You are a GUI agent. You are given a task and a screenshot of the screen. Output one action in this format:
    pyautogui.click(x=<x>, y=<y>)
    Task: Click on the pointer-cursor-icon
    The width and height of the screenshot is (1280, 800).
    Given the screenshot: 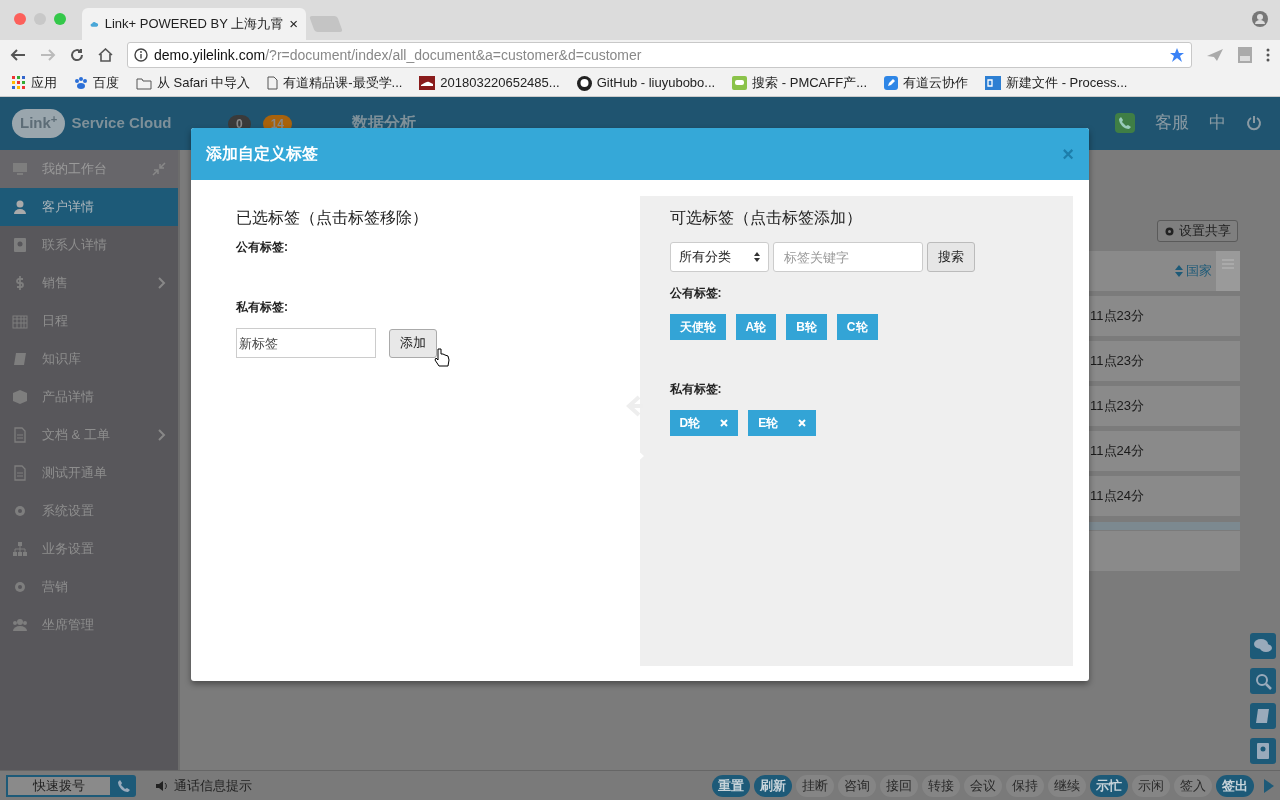 What is the action you would take?
    pyautogui.click(x=442, y=358)
    